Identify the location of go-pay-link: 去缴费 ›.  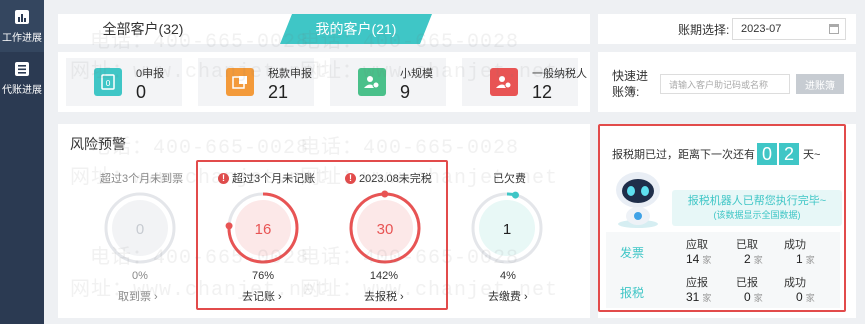
(508, 296).